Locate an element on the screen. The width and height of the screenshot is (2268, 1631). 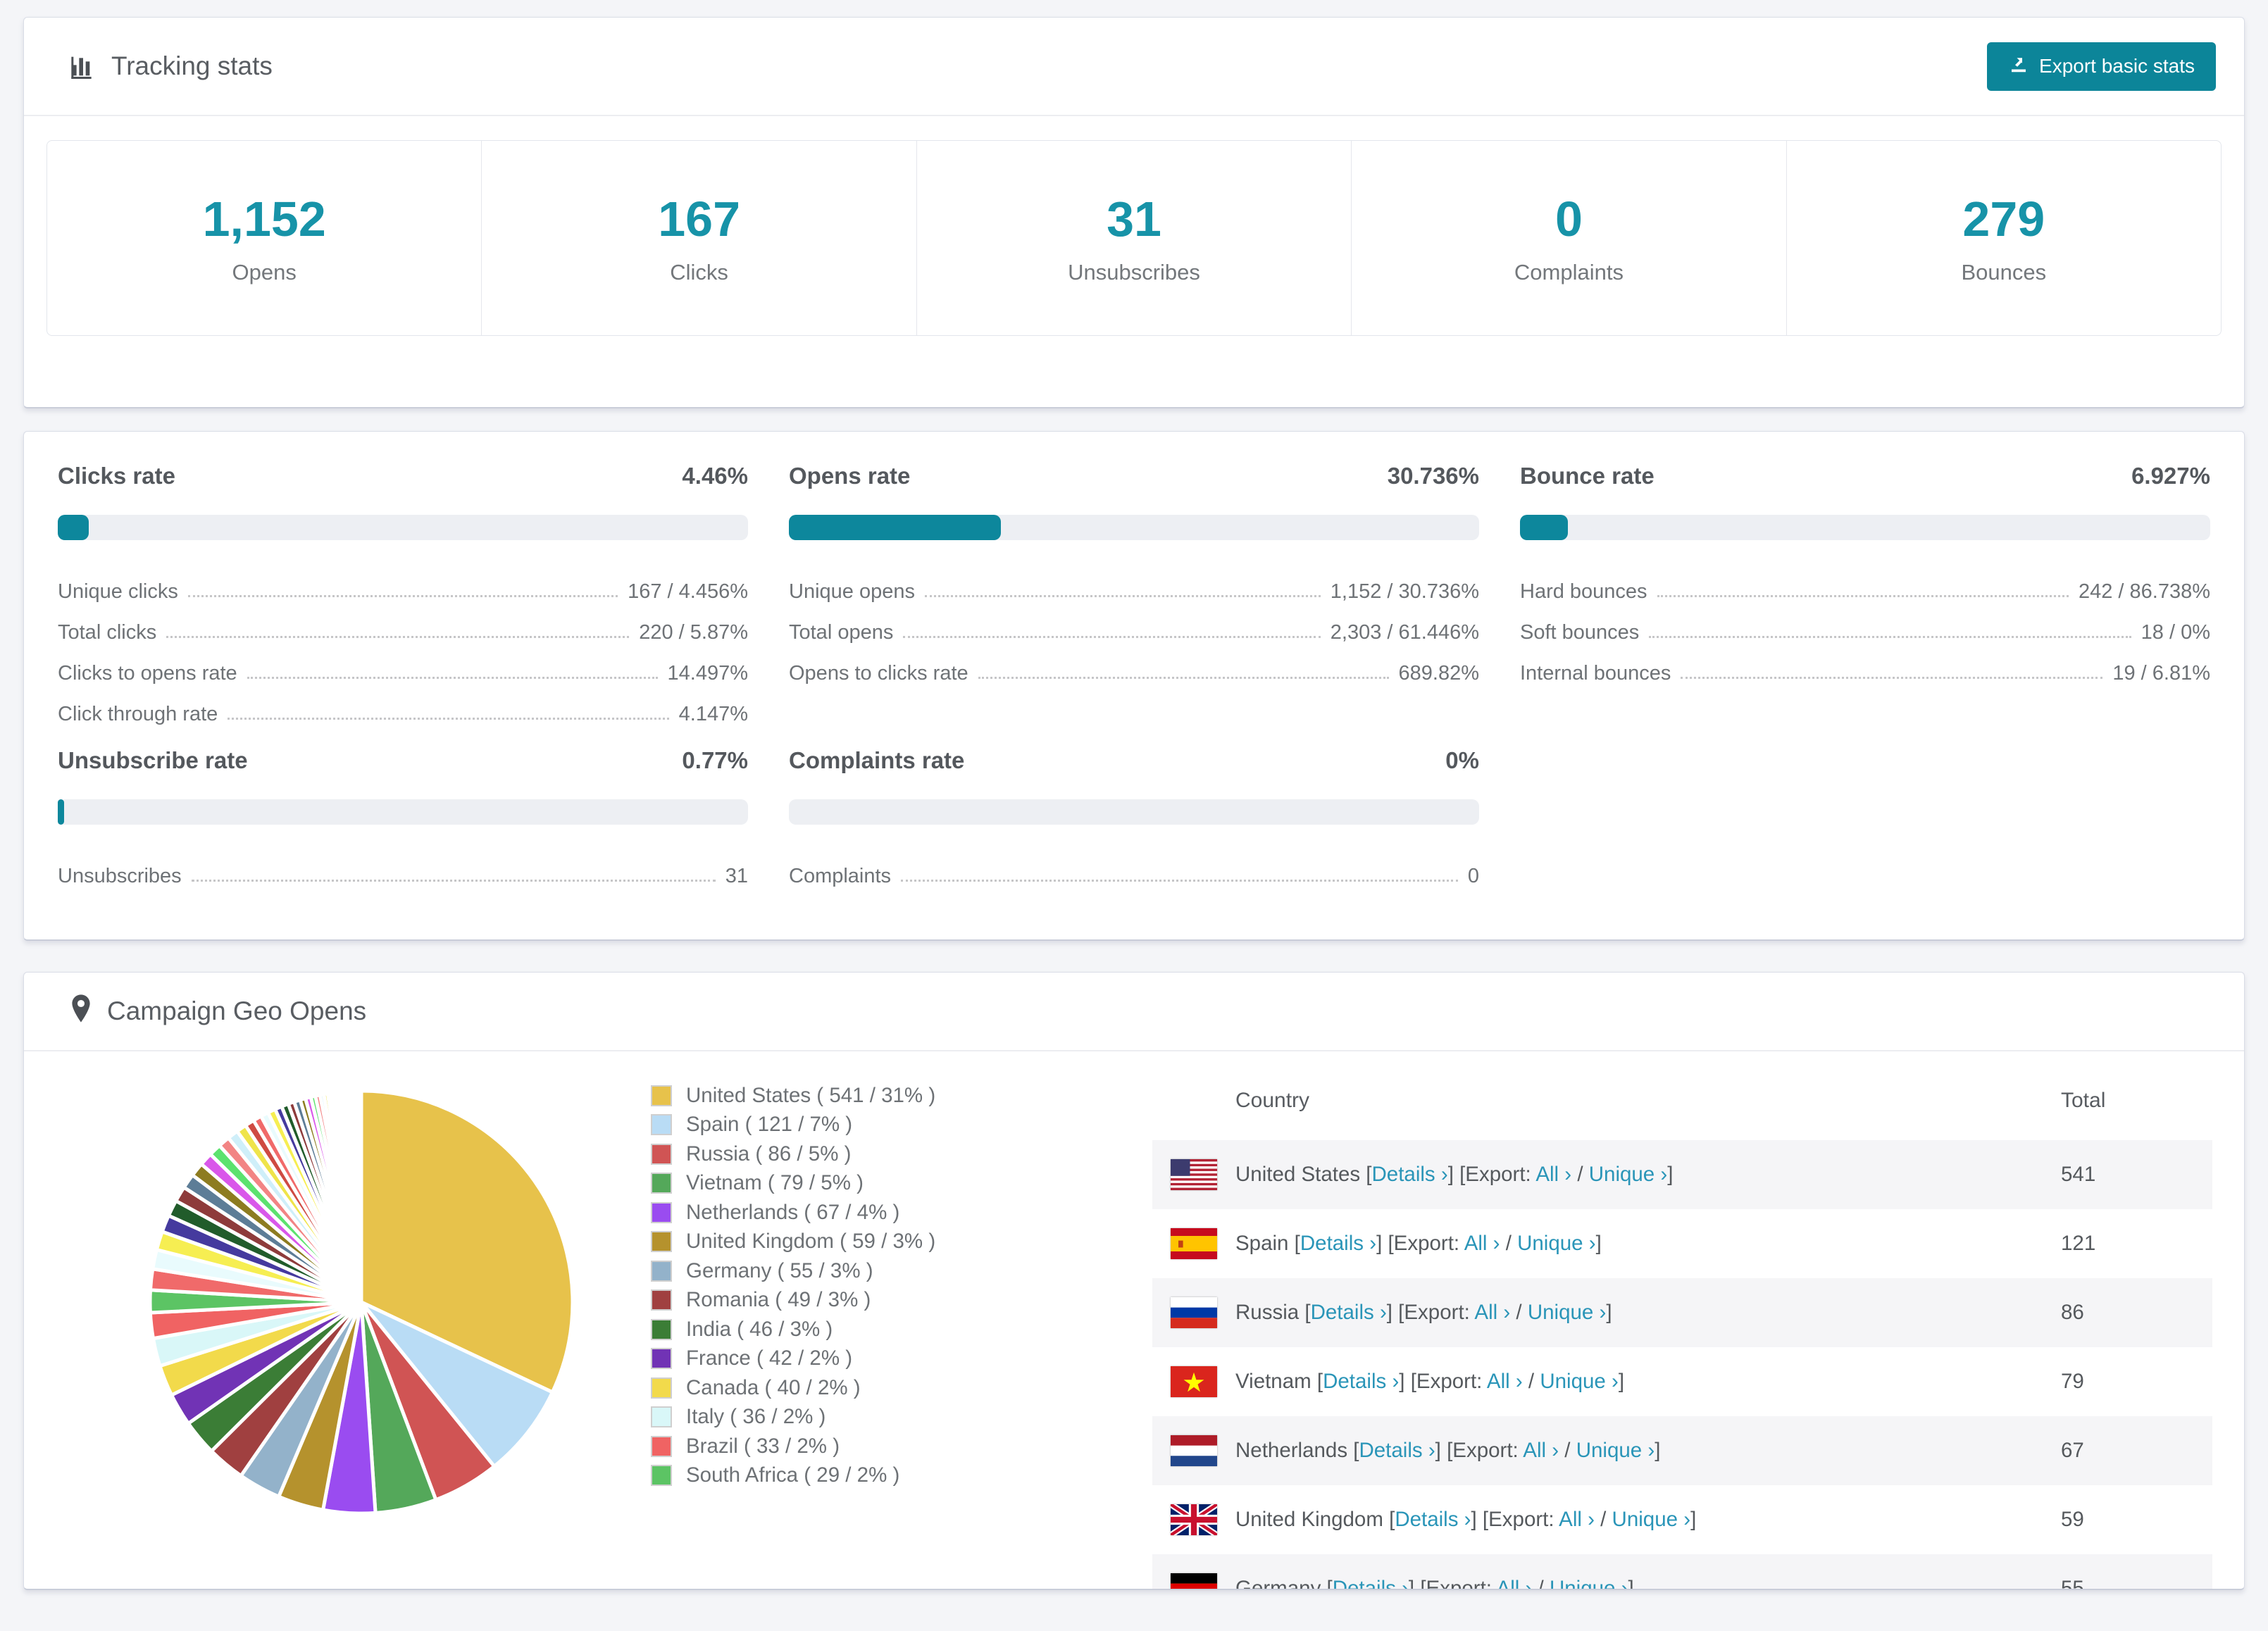
country-name: Spain is located at coordinates (1265, 1243).